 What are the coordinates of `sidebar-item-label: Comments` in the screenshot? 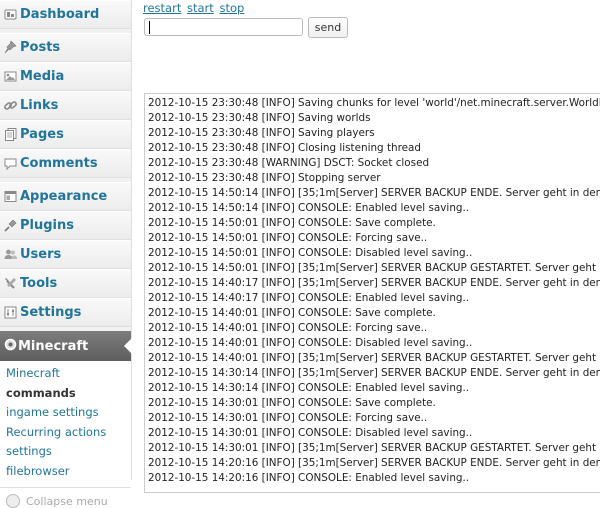 It's located at (59, 163).